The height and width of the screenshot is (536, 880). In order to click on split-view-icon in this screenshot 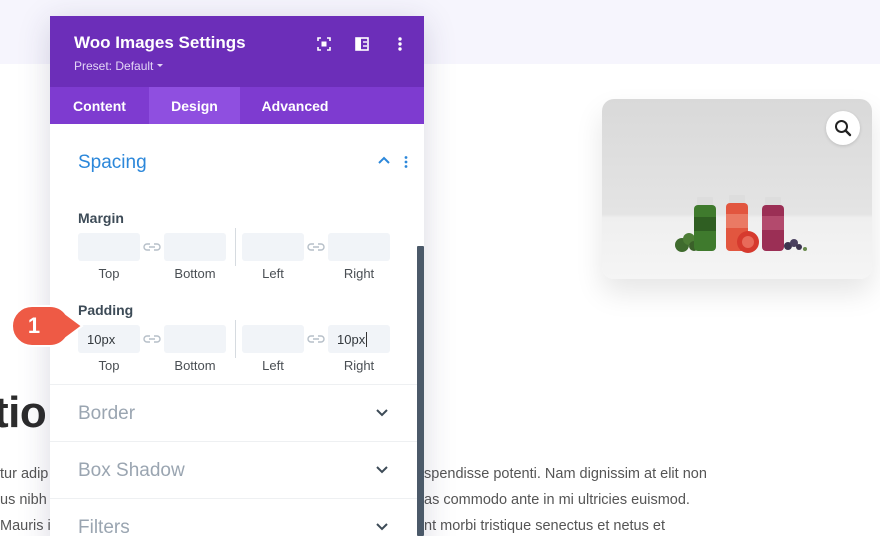, I will do `click(362, 44)`.